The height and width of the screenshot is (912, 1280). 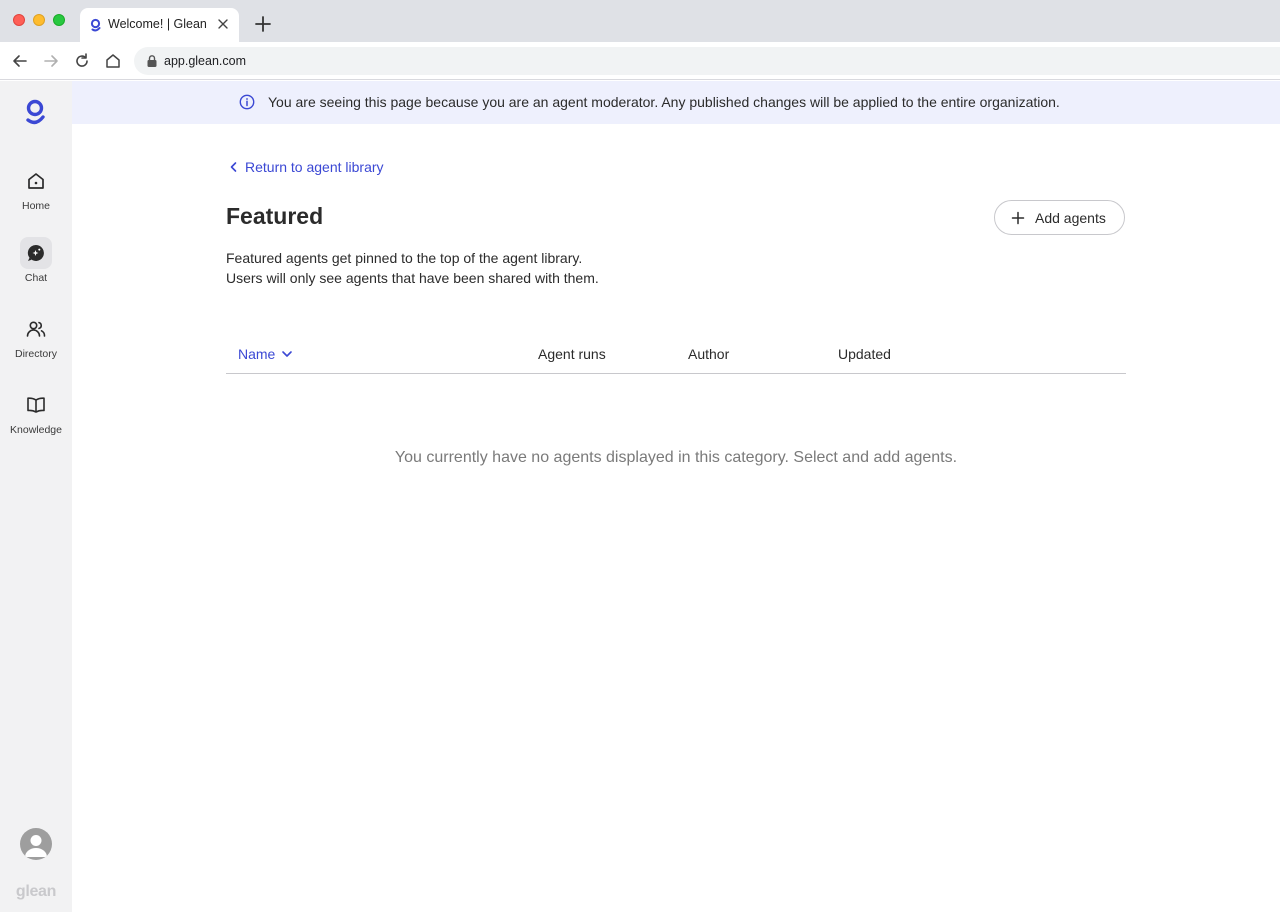 I want to click on people-icon, so click(x=36, y=329).